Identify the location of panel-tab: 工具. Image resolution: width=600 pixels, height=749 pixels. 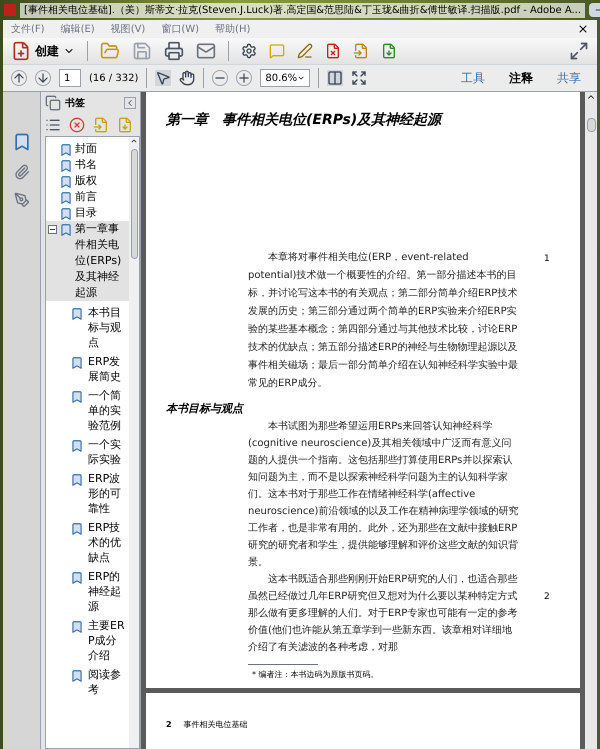
(473, 78).